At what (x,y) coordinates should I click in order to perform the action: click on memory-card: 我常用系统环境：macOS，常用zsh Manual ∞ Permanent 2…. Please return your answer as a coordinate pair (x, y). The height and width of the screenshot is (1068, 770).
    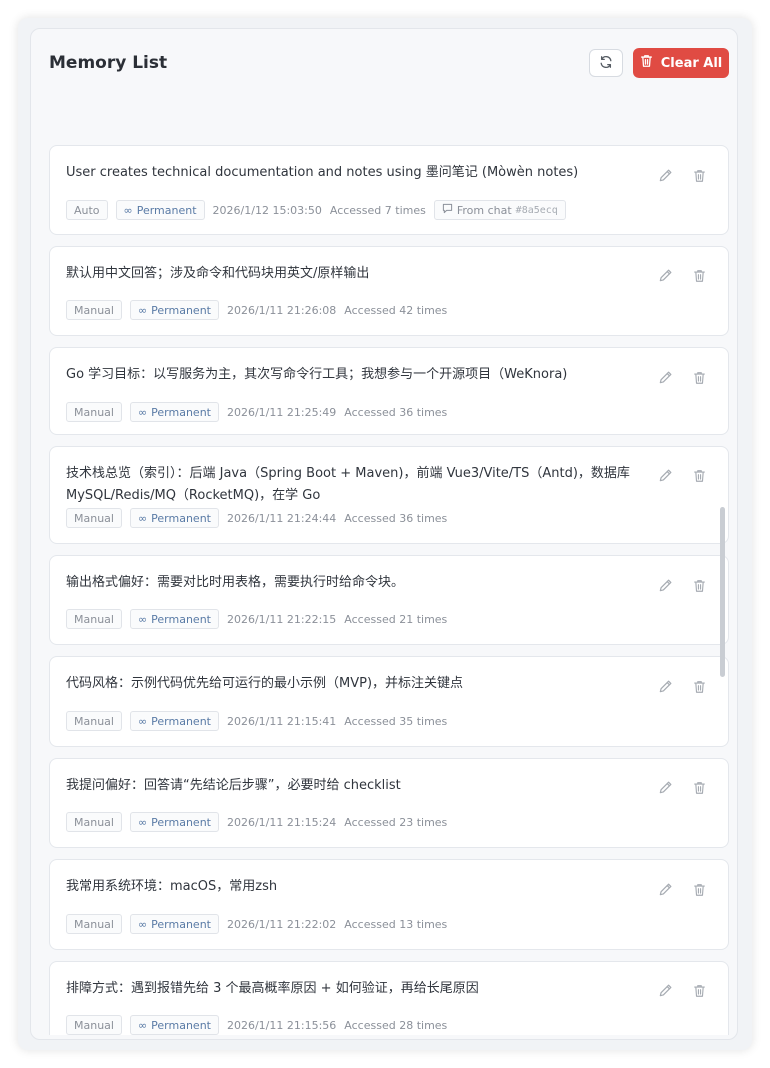
    Looking at the image, I should click on (389, 904).